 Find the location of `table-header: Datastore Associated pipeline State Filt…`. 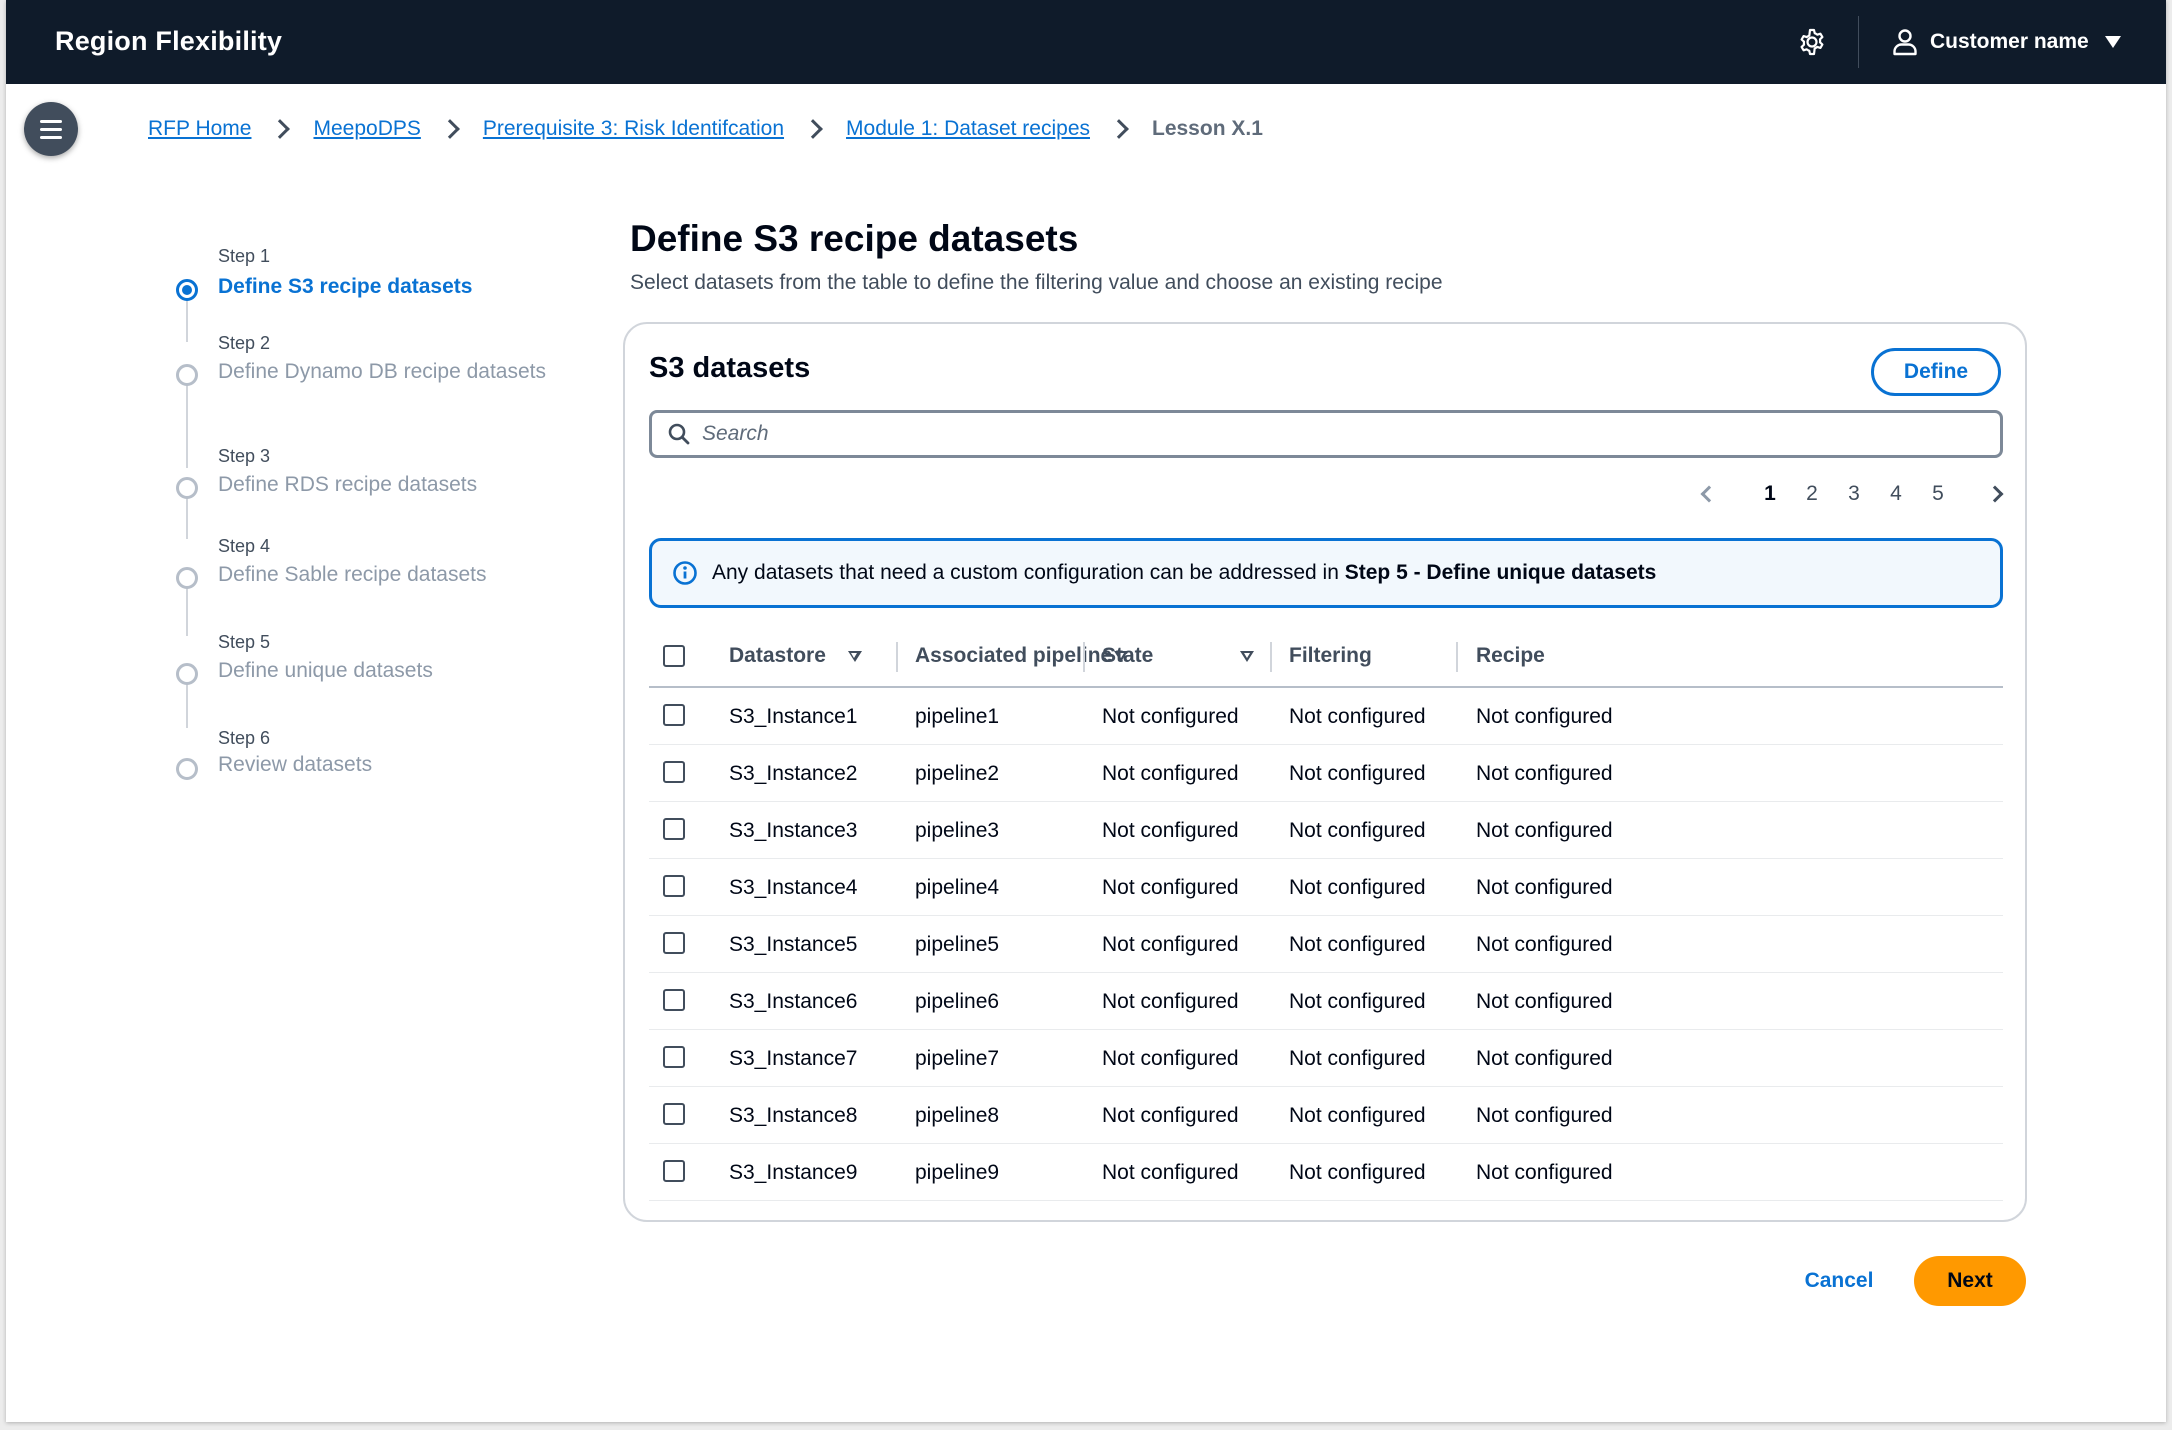

table-header: Datastore Associated pipeline State Filt… is located at coordinates (1326, 657).